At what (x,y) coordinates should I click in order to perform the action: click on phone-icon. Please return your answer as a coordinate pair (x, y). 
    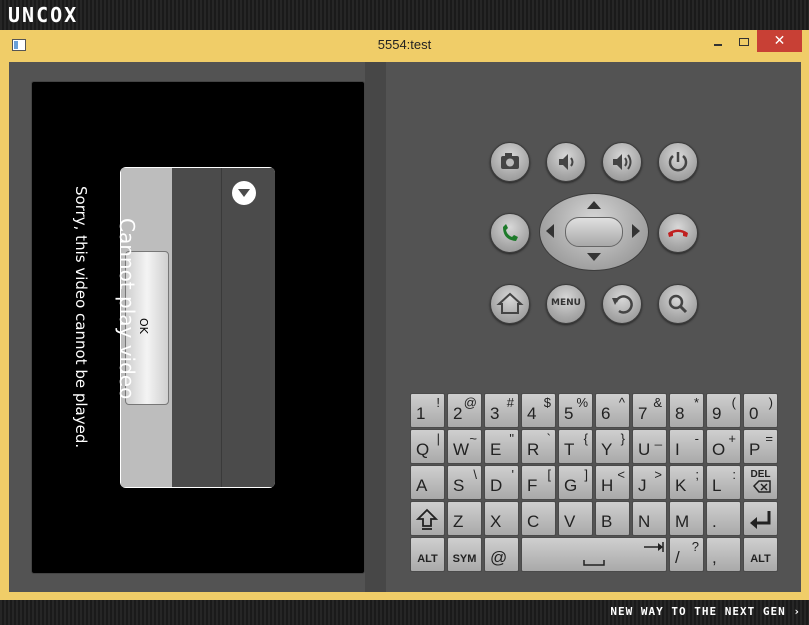
    Looking at the image, I should click on (510, 232).